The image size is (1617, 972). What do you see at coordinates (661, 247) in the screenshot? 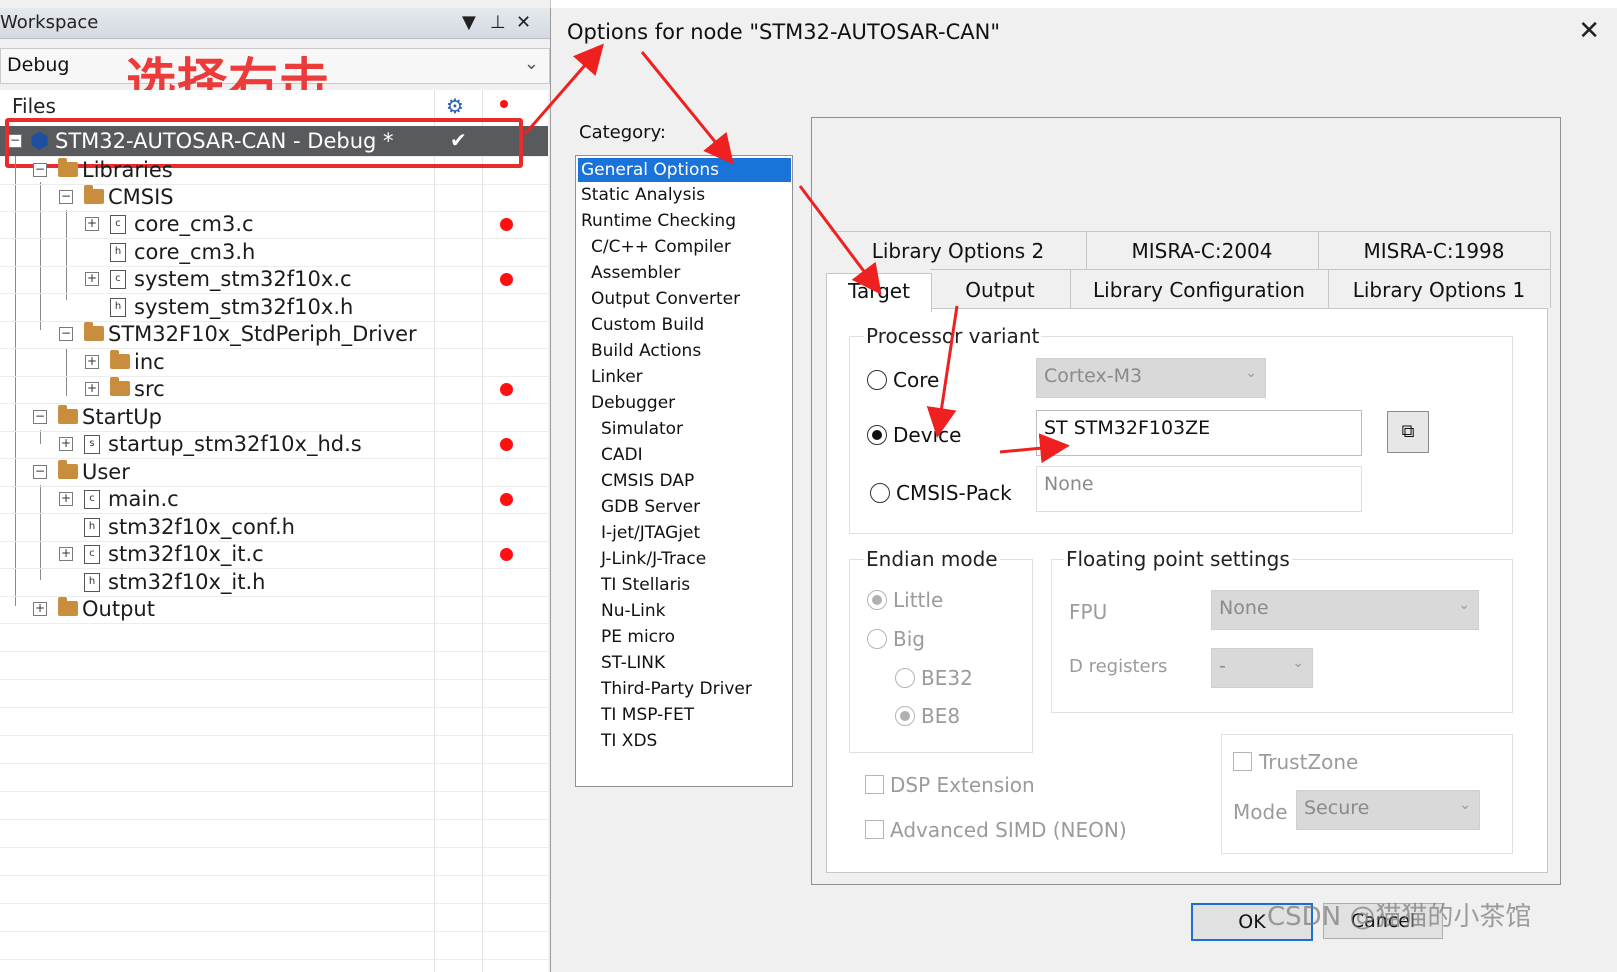
I see `category-item: C/C++ Compiler` at bounding box center [661, 247].